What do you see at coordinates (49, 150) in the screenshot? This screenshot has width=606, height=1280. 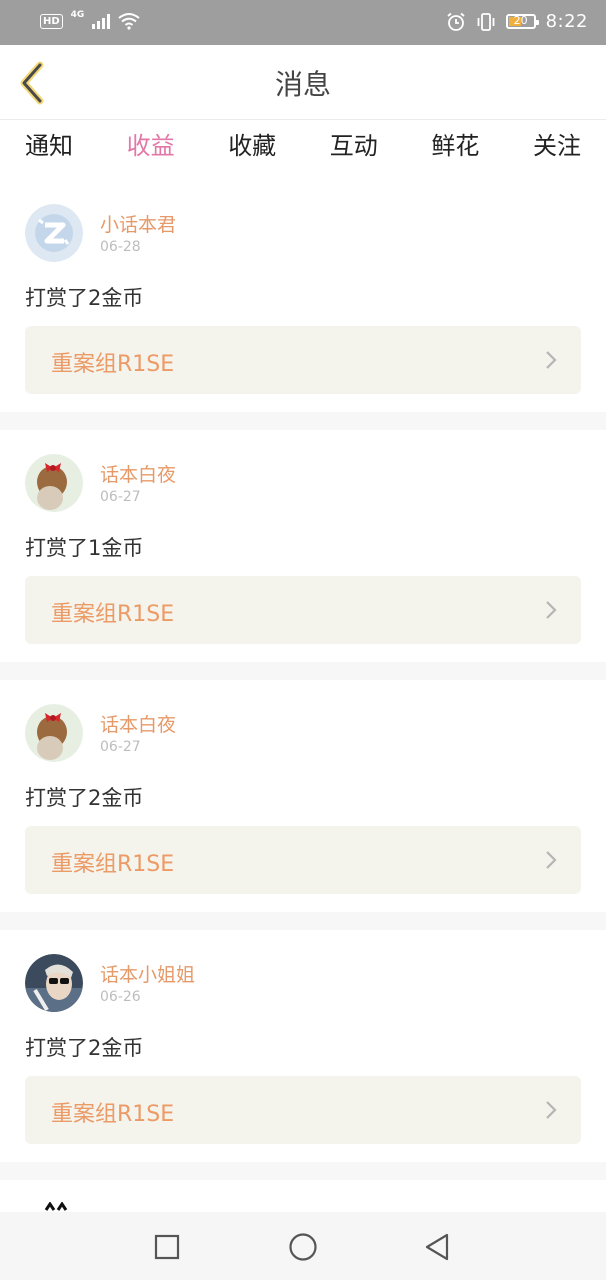 I see `tab-notifications: 通知` at bounding box center [49, 150].